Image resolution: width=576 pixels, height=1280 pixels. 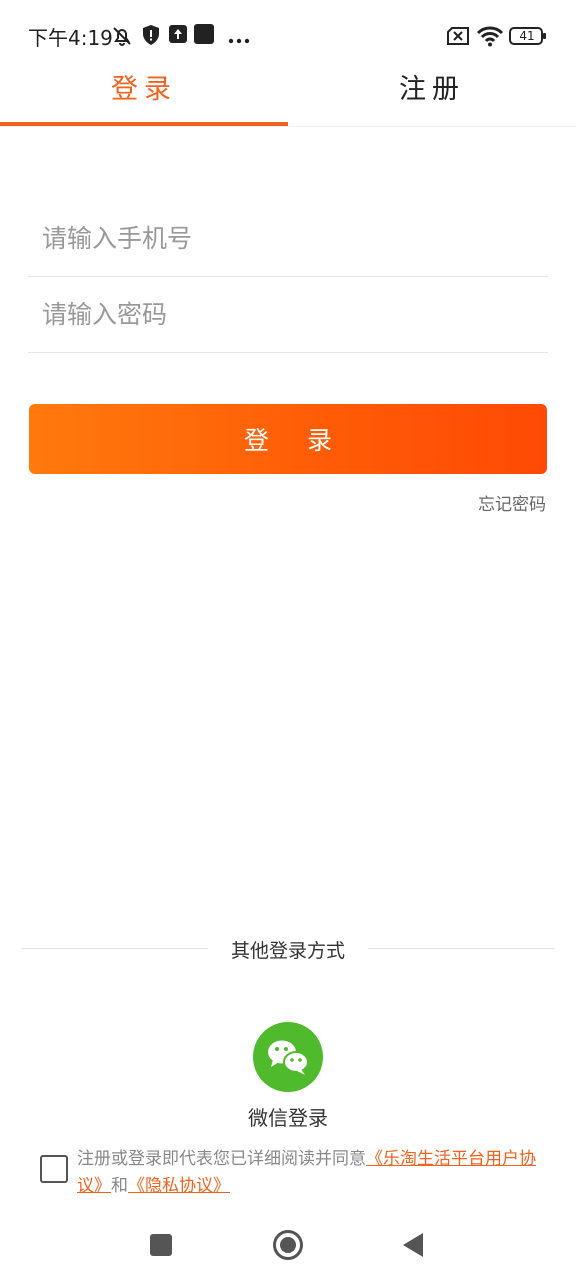 I want to click on tab-register: 注册, so click(x=432, y=93).